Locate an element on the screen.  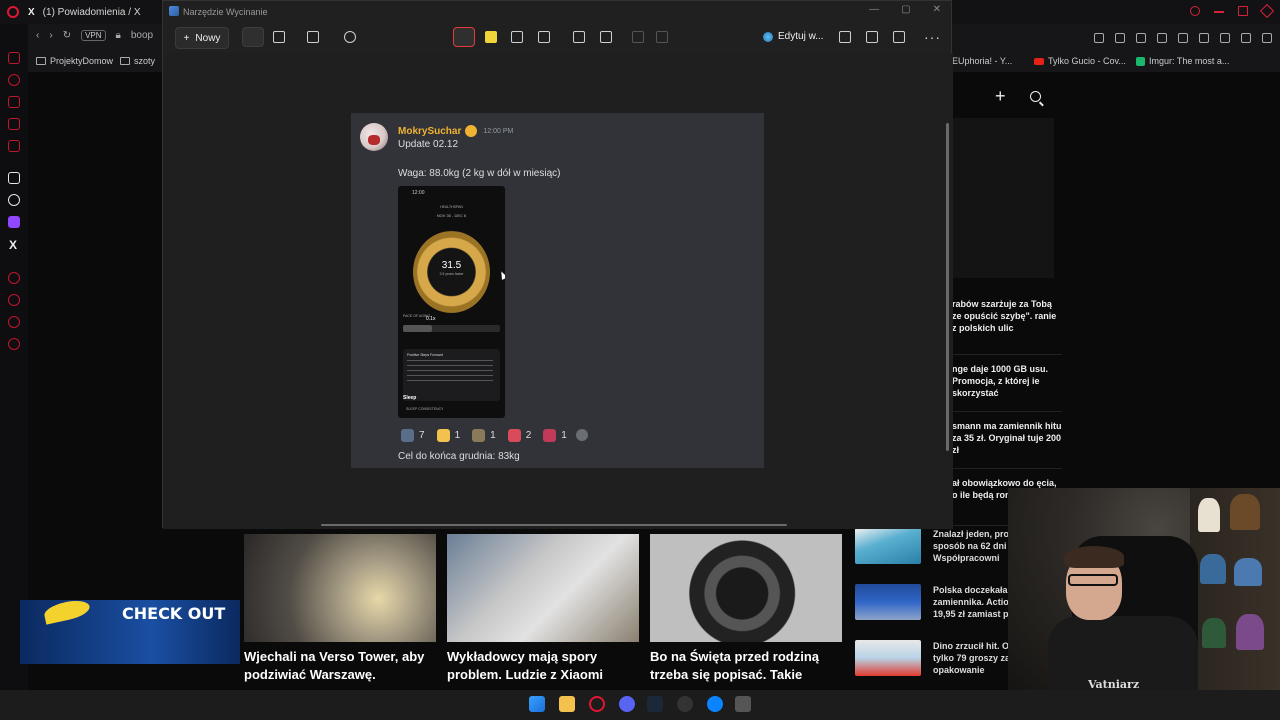
timestamp: 12:00 PM is located at coordinates (498, 131).